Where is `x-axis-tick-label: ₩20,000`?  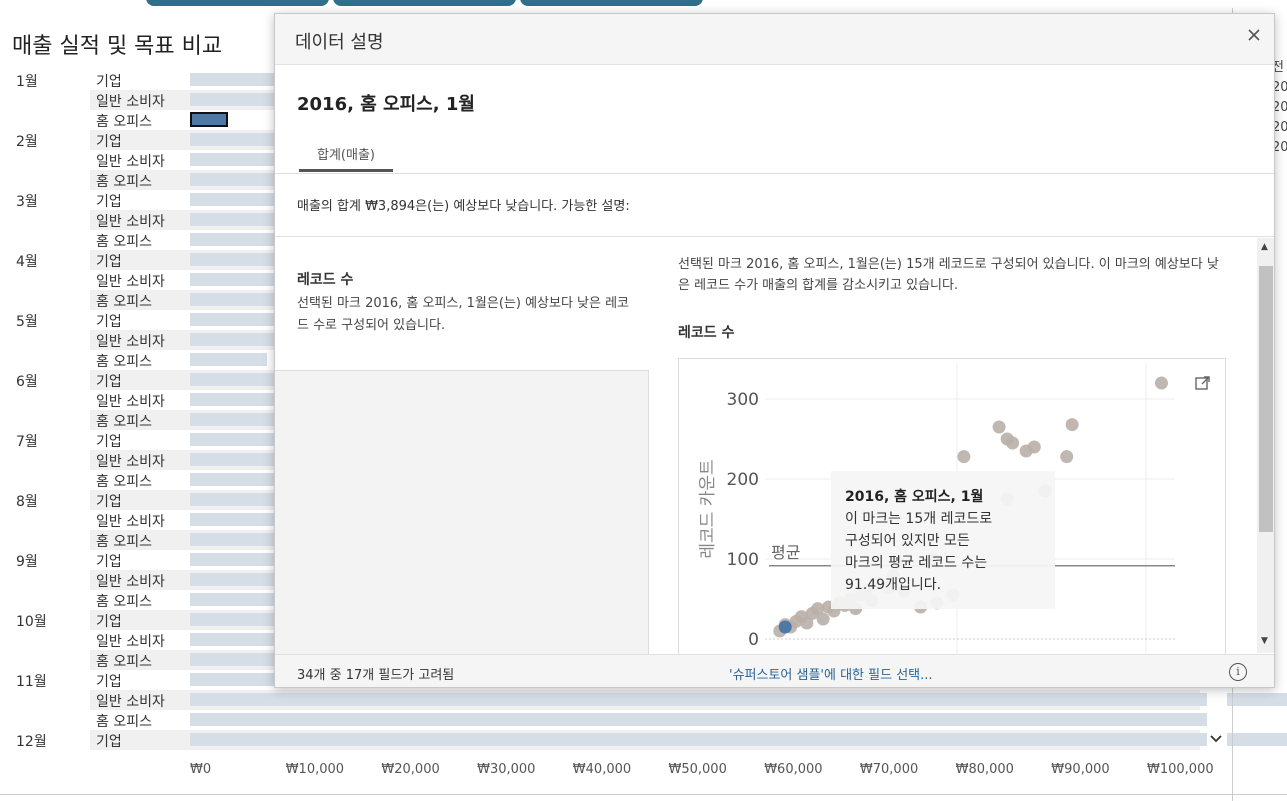
x-axis-tick-label: ₩20,000 is located at coordinates (410, 769).